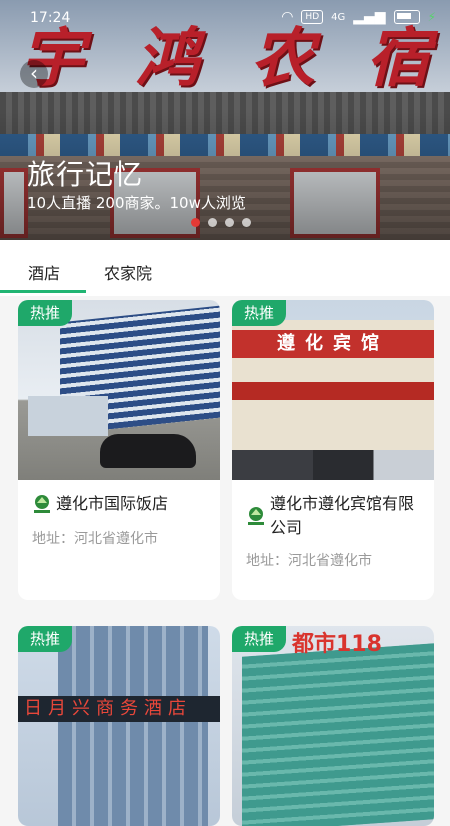  Describe the element at coordinates (85, 174) in the screenshot. I see `hero-title: 旅行记忆` at that location.